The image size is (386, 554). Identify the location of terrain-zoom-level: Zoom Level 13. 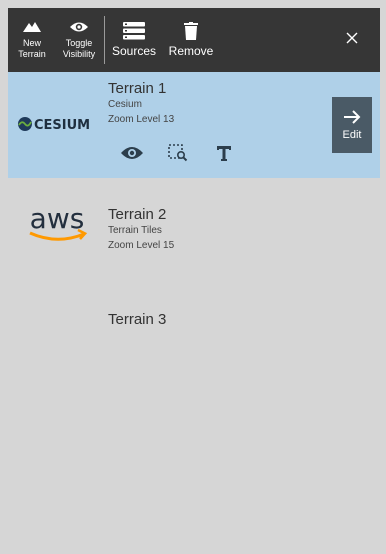
(141, 119).